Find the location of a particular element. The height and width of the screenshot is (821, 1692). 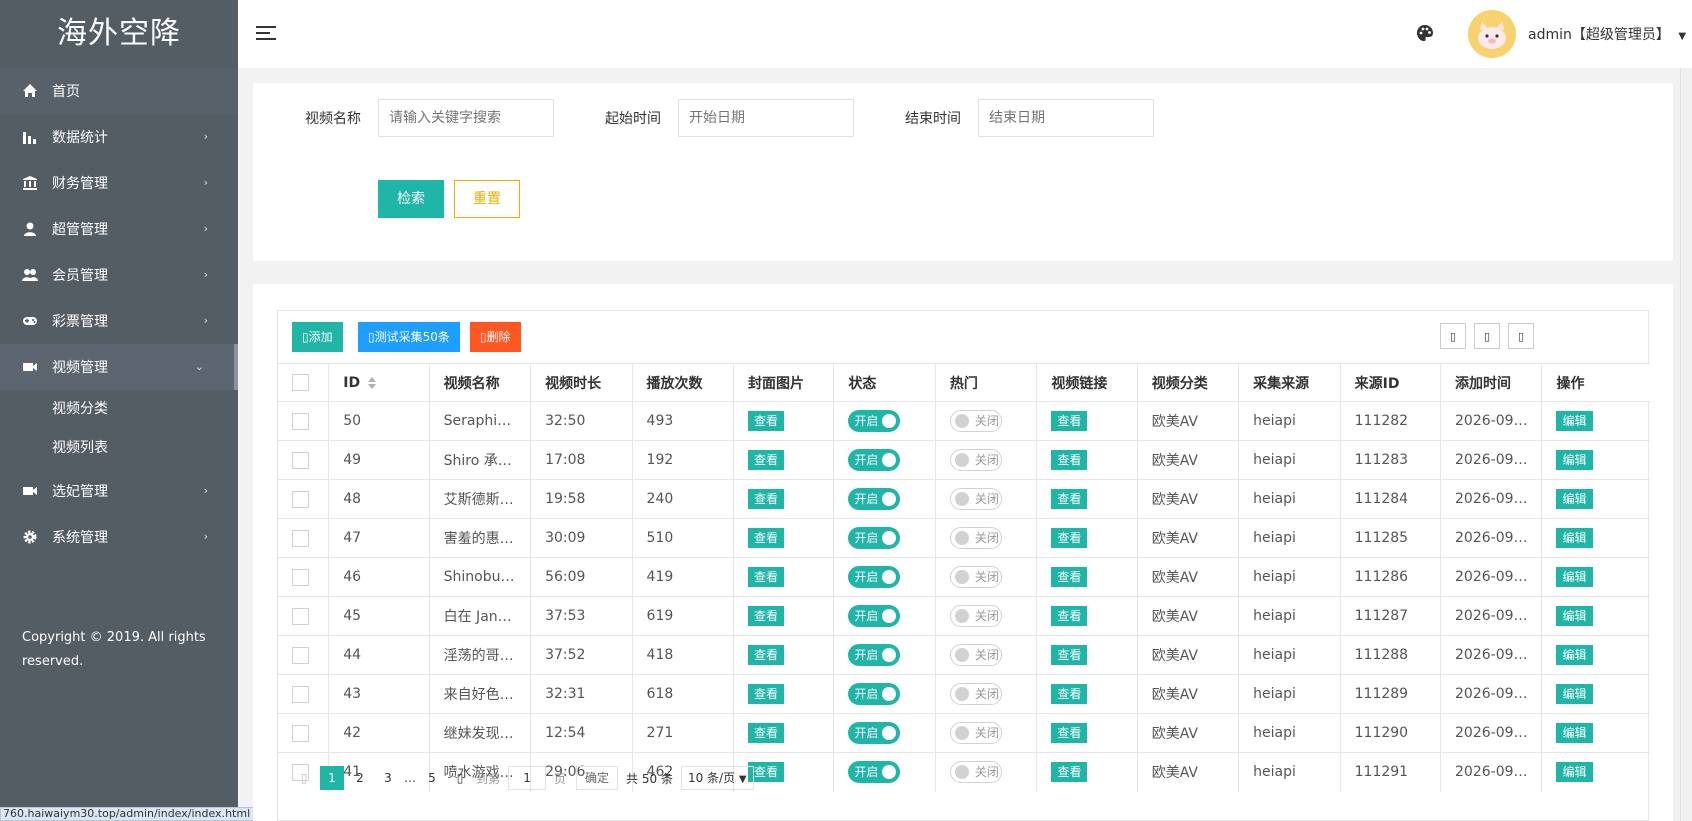

sidebar-item-statistics: 数据统计 › is located at coordinates (119, 137).